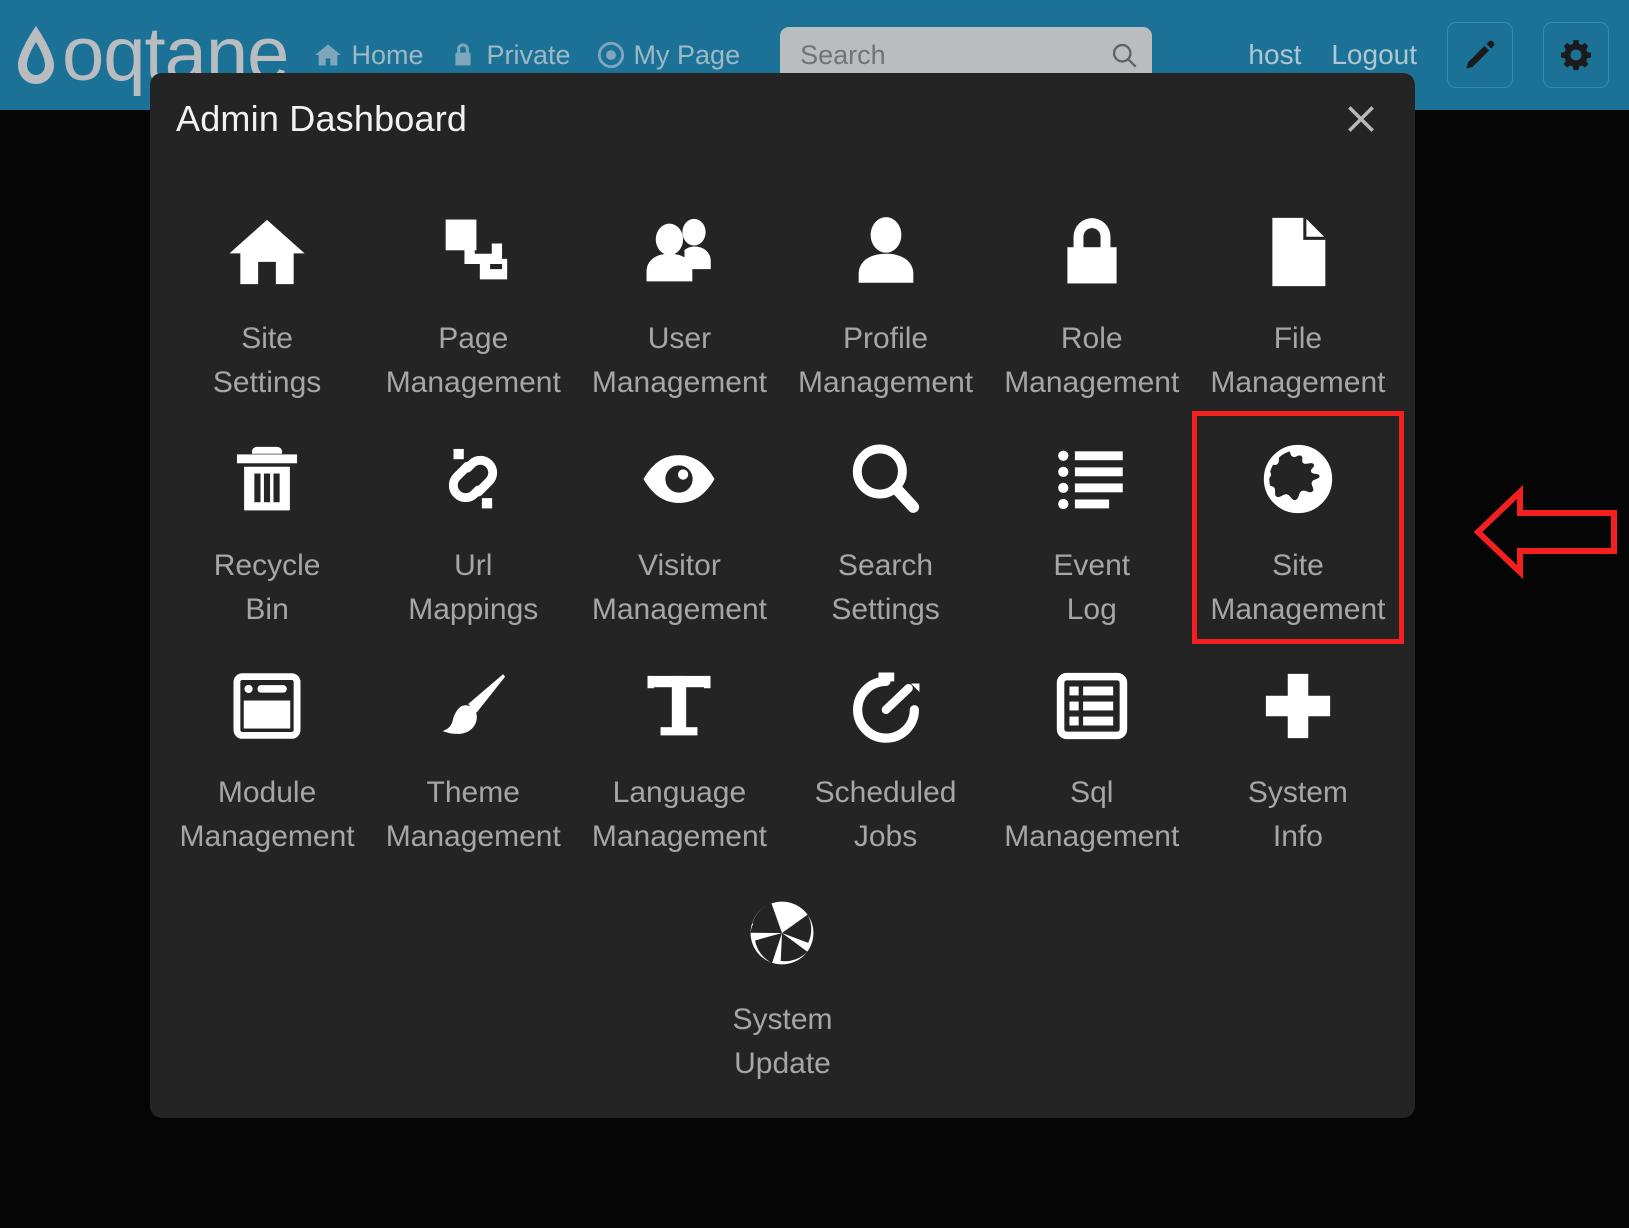 Image resolution: width=1629 pixels, height=1228 pixels. I want to click on close-icon, so click(1361, 119).